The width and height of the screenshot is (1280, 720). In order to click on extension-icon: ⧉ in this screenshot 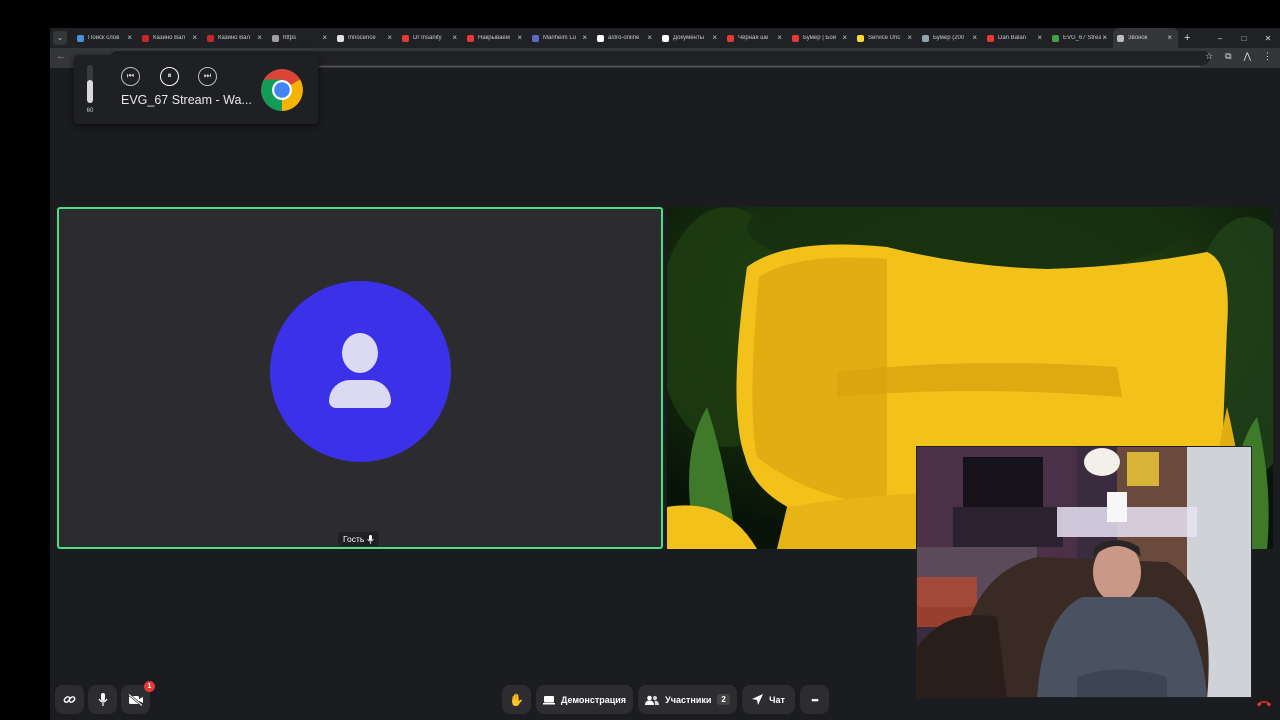, I will do `click(1228, 56)`.